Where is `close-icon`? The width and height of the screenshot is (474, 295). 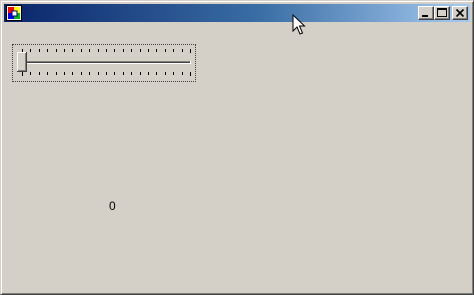
close-icon is located at coordinates (460, 13).